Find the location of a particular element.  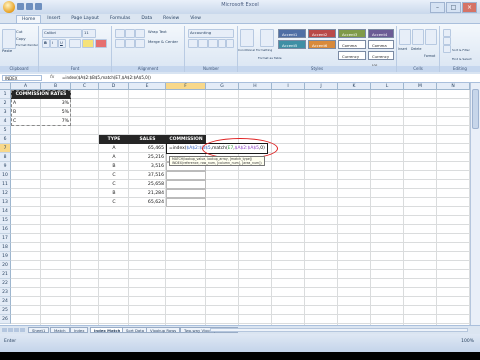

percent-icon is located at coordinates (203, 43).